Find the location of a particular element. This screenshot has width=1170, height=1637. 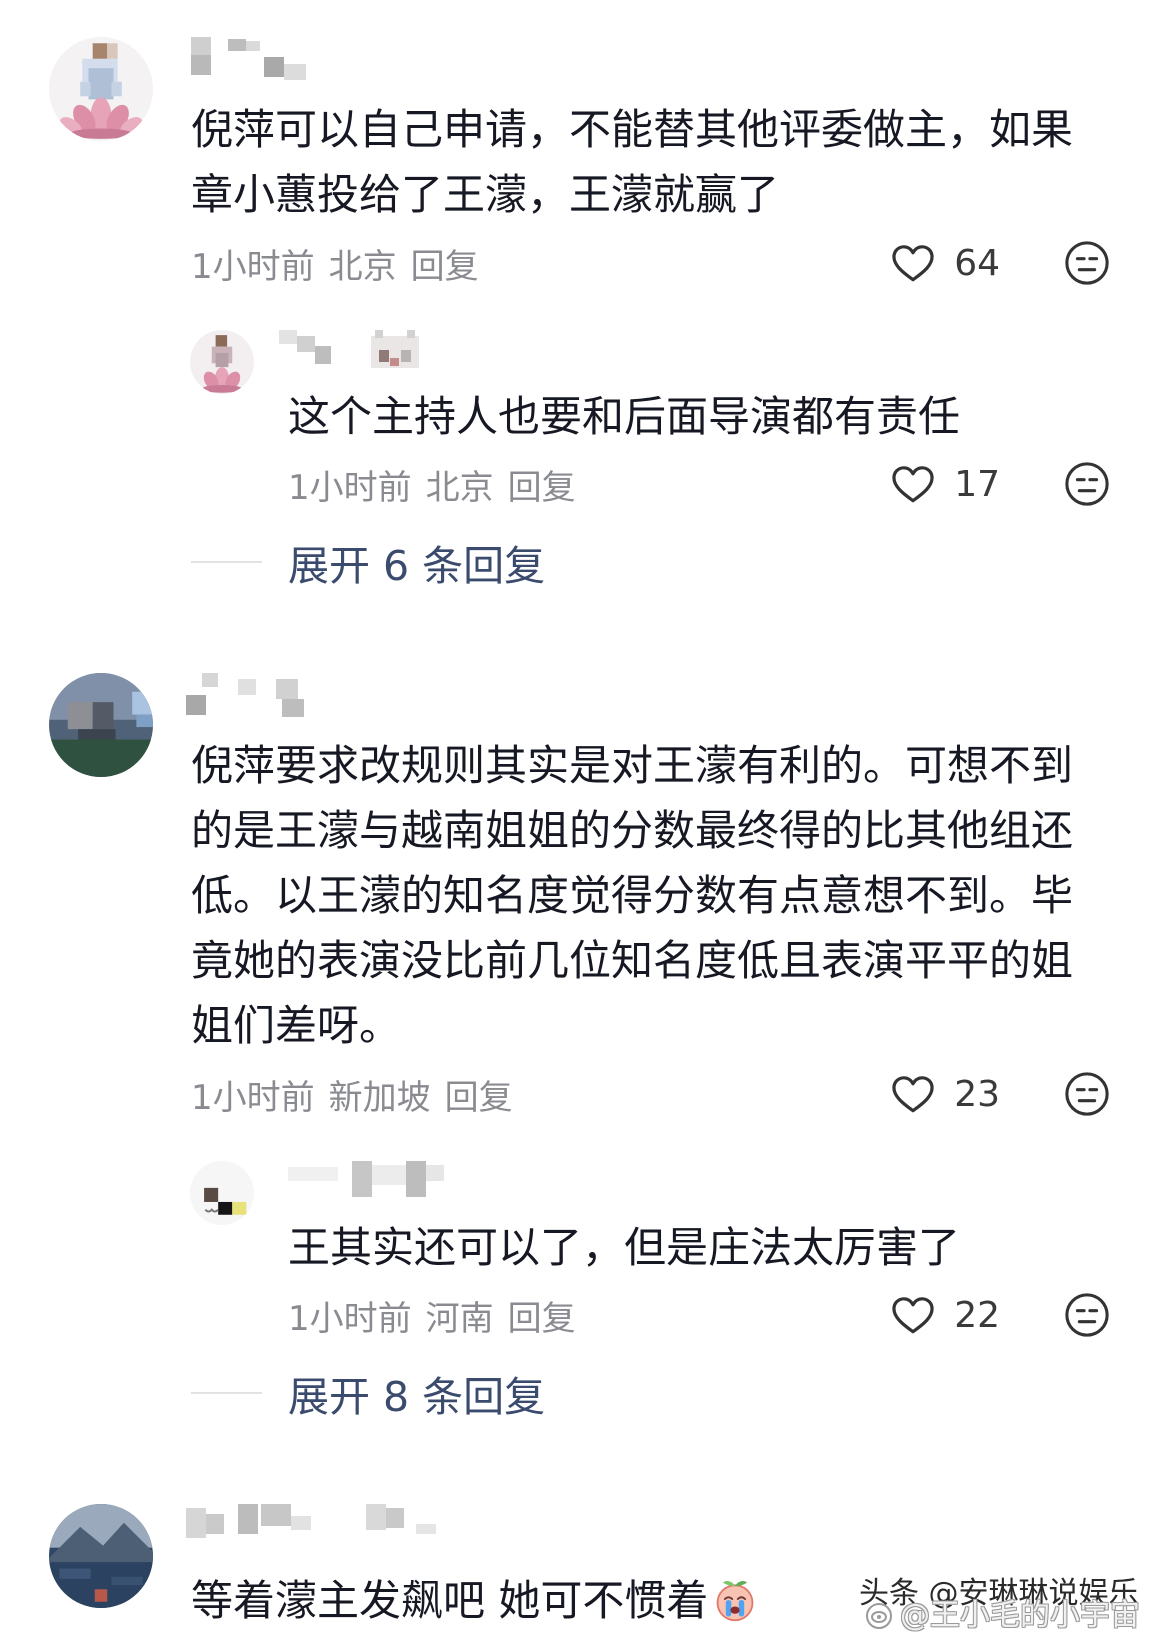

reply-meta: 1小时前 北京 回复 17 is located at coordinates (729, 484).